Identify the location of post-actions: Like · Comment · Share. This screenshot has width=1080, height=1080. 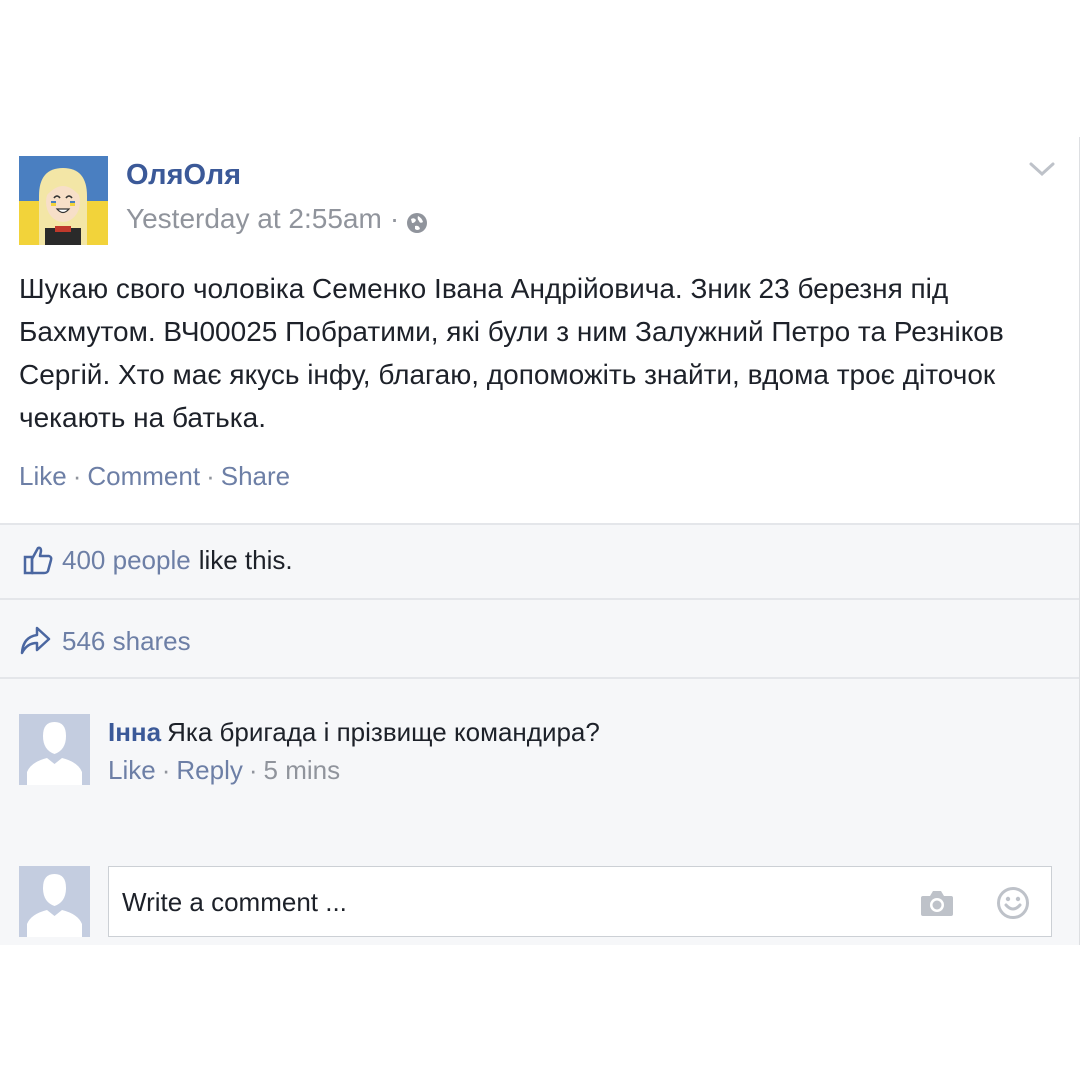
(154, 476).